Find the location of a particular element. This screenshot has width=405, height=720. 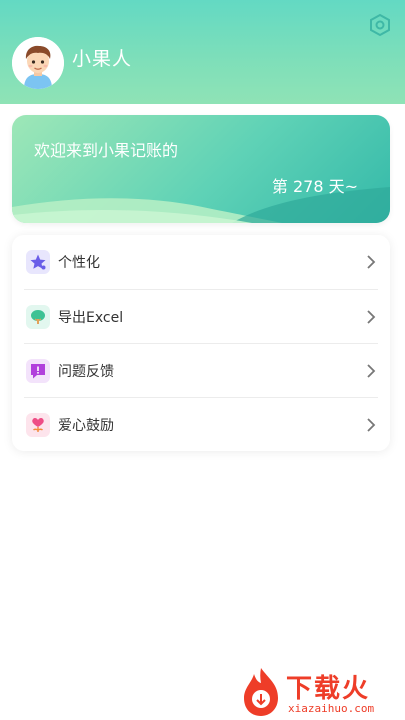

welcome-card: 欢迎来到小果记账的 第 278 天~ is located at coordinates (201, 169).